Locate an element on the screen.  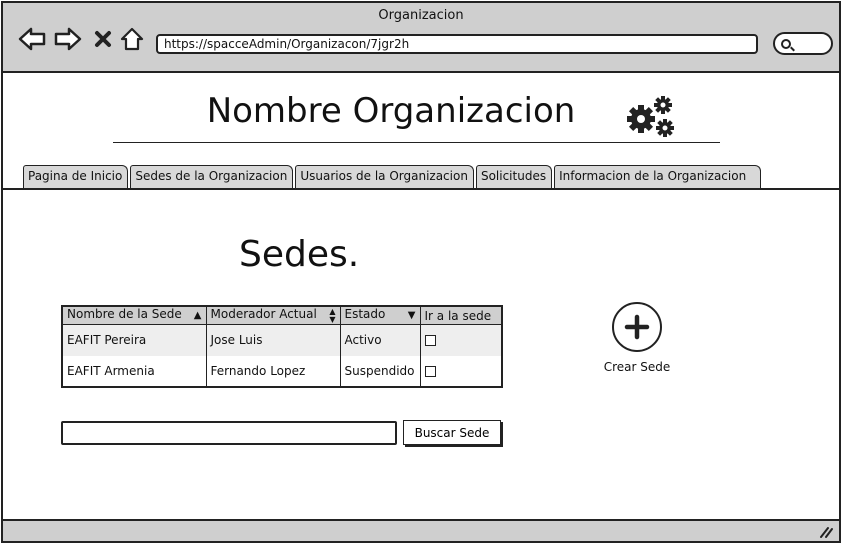
back-arrow-icon is located at coordinates (32, 39).